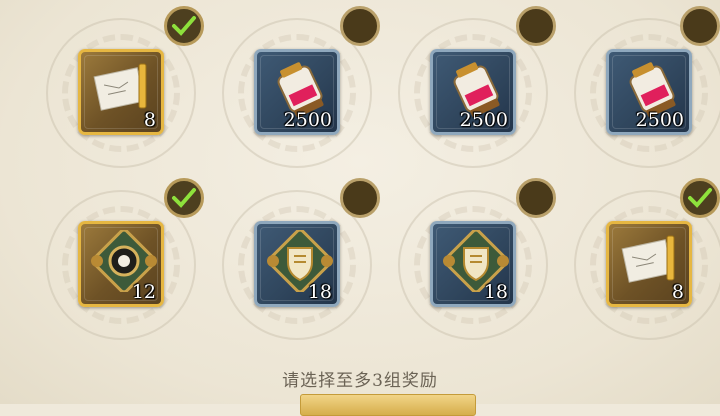 This screenshot has height=416, width=720. I want to click on reward-slot-4: 2500, so click(647, 87).